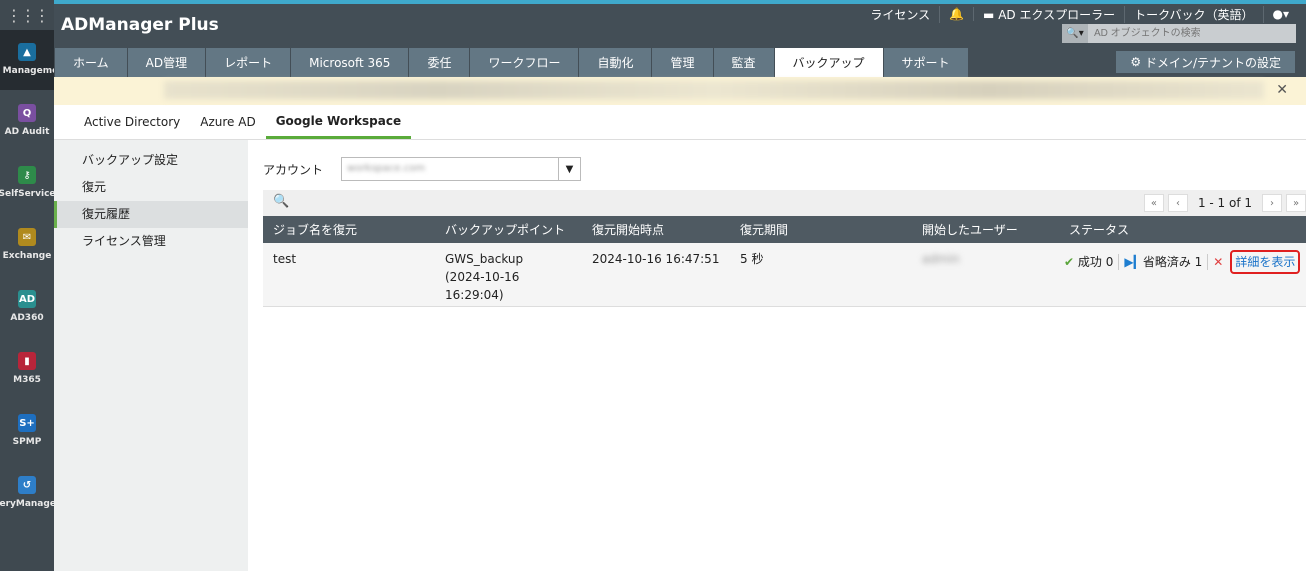  Describe the element at coordinates (27, 113) in the screenshot. I see `ad-audit-icon: Q` at that location.